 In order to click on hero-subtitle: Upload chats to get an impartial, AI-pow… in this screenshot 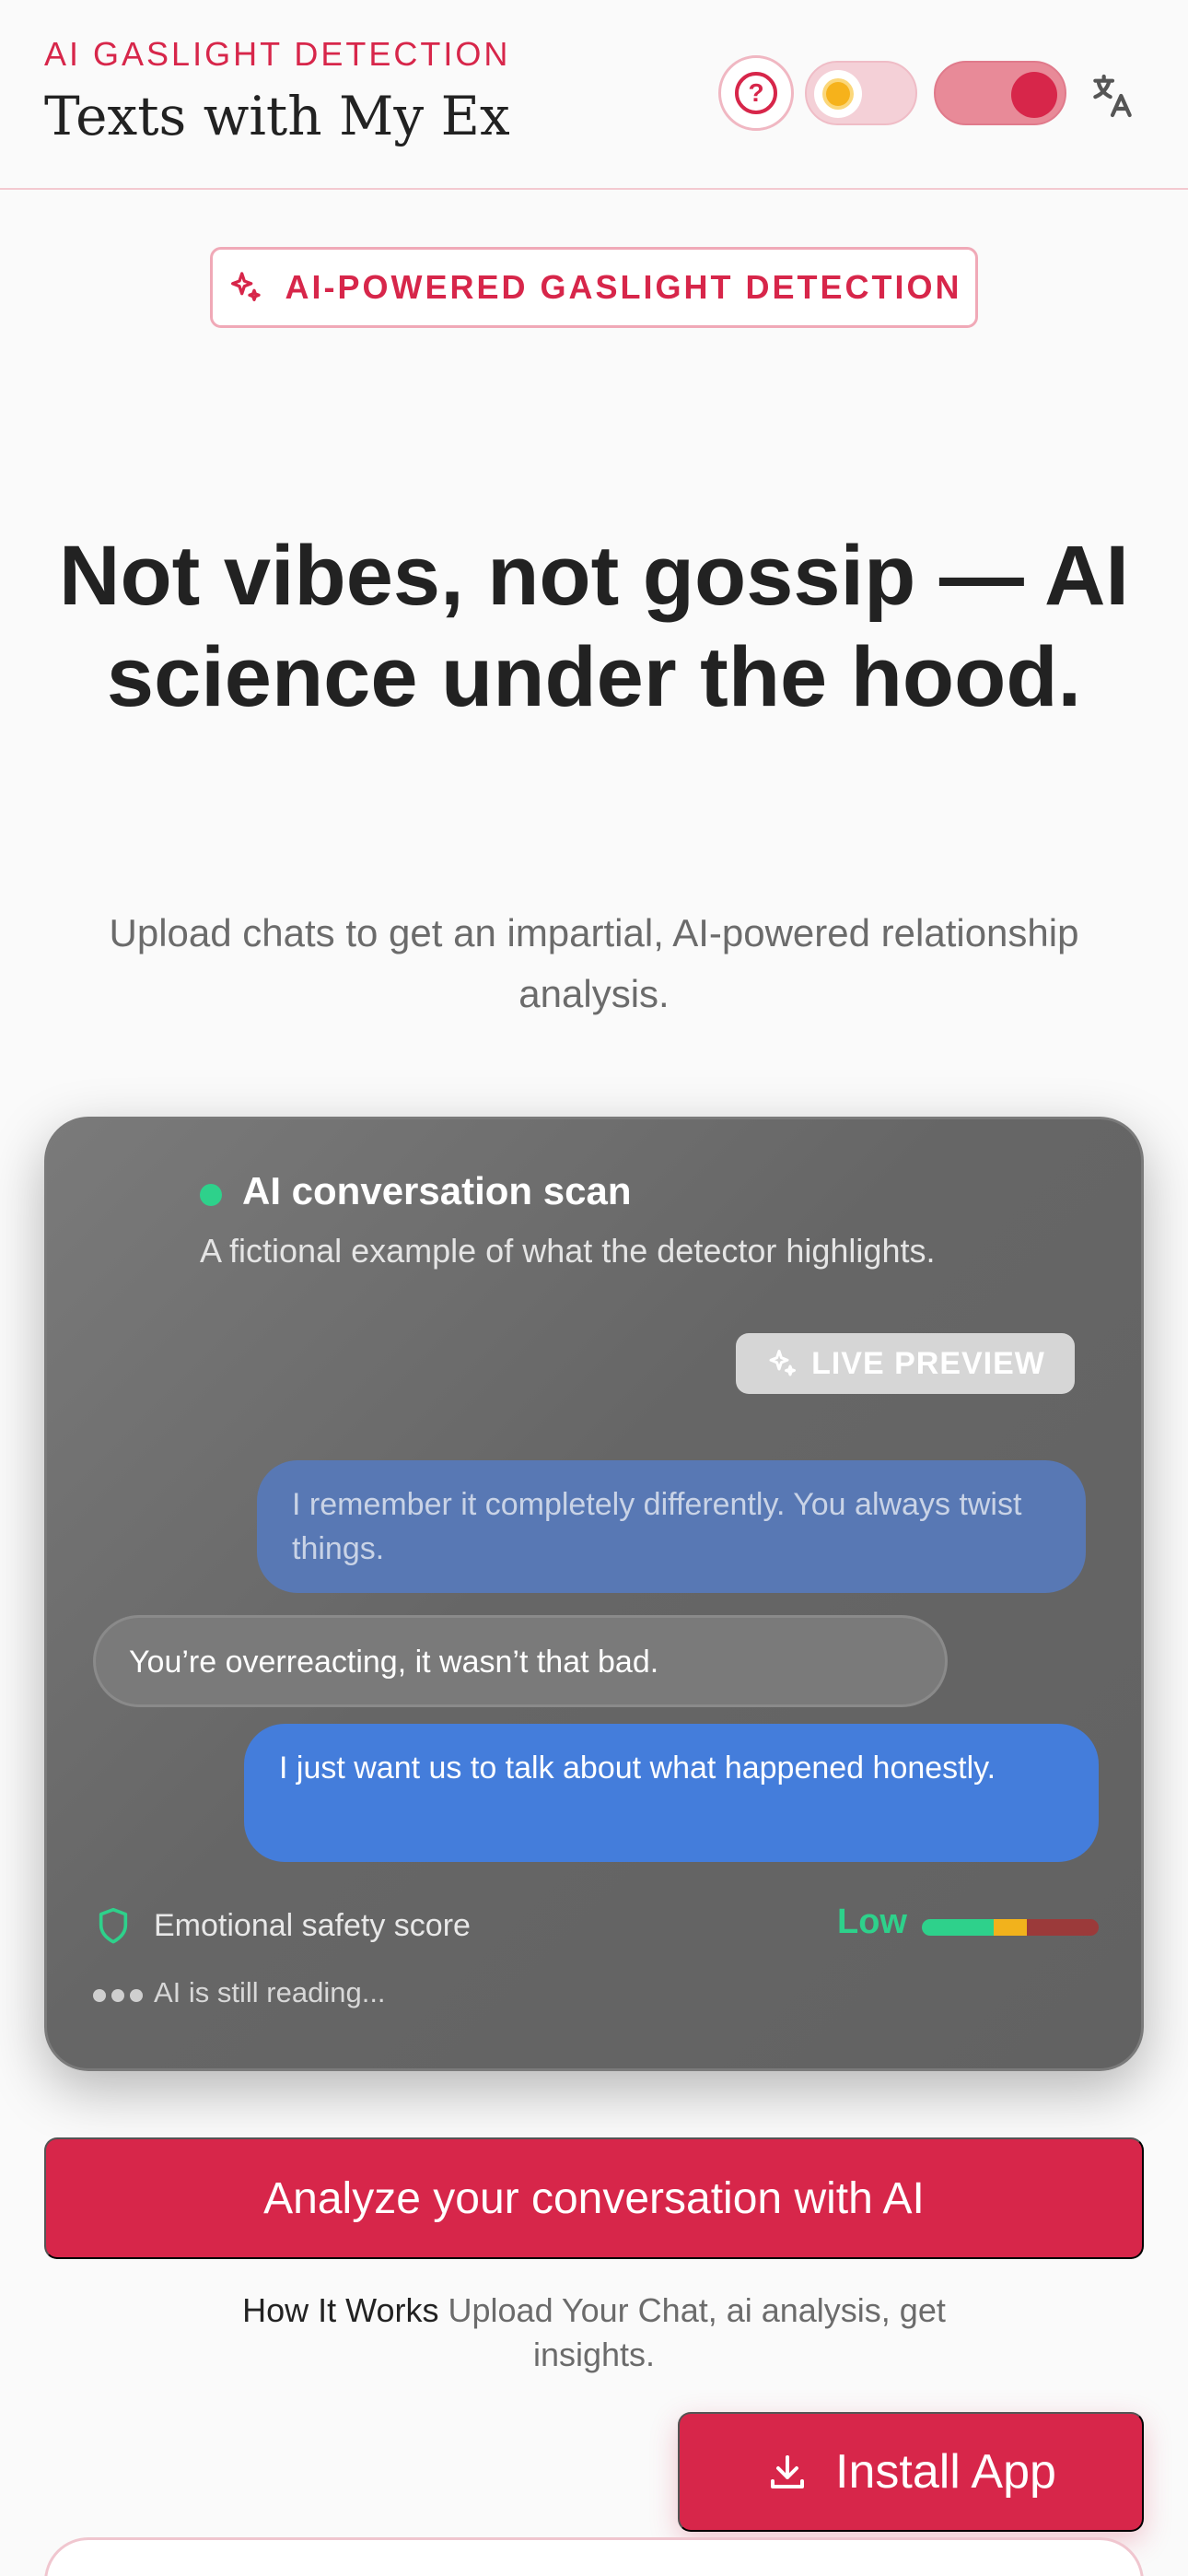, I will do `click(594, 963)`.